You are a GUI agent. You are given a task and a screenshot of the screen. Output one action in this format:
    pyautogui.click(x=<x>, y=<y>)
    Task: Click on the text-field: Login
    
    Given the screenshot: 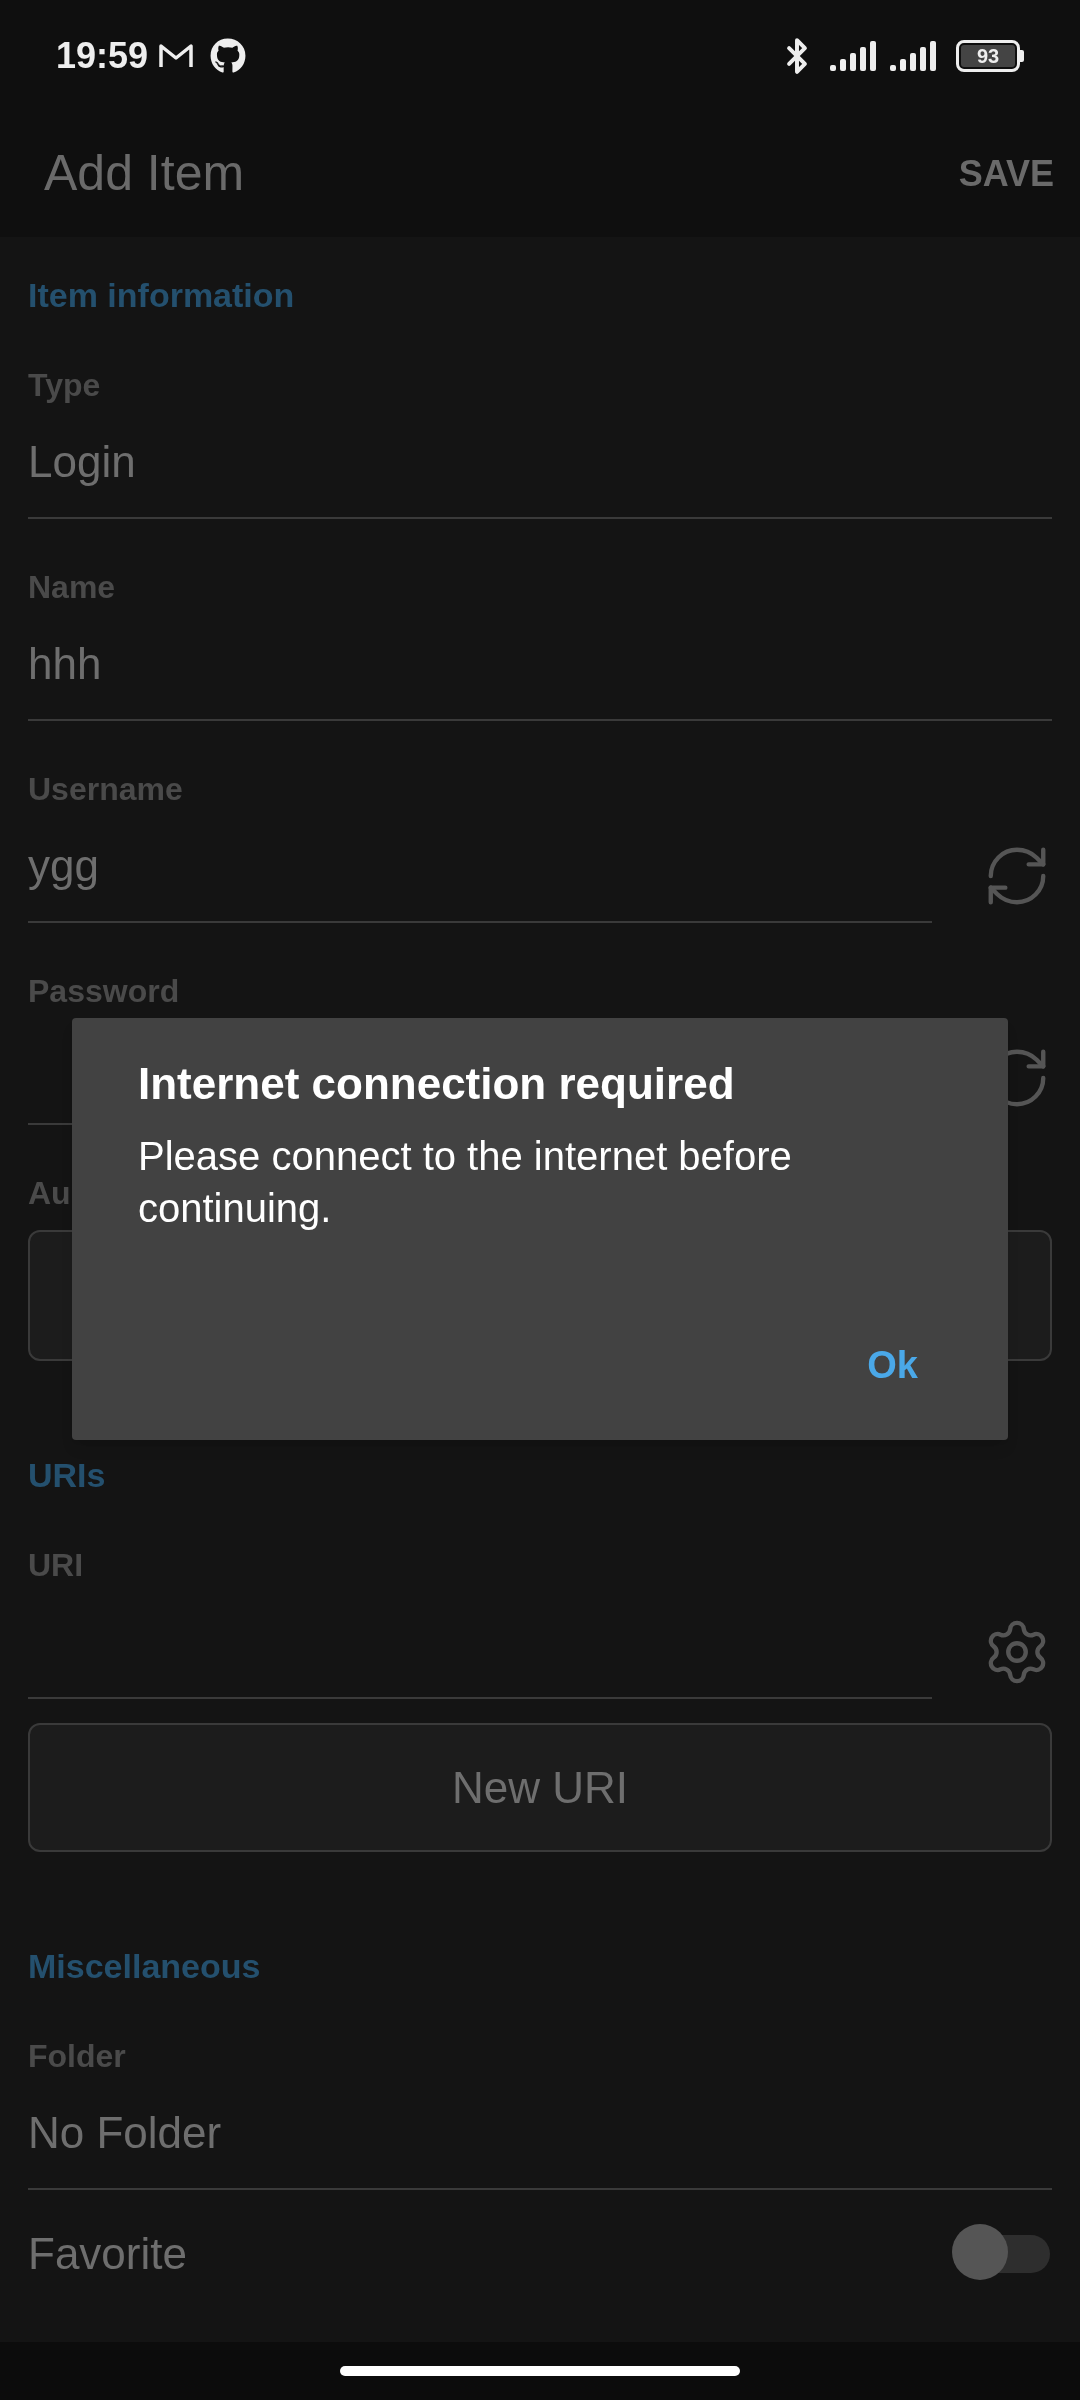 What is the action you would take?
    pyautogui.click(x=540, y=476)
    